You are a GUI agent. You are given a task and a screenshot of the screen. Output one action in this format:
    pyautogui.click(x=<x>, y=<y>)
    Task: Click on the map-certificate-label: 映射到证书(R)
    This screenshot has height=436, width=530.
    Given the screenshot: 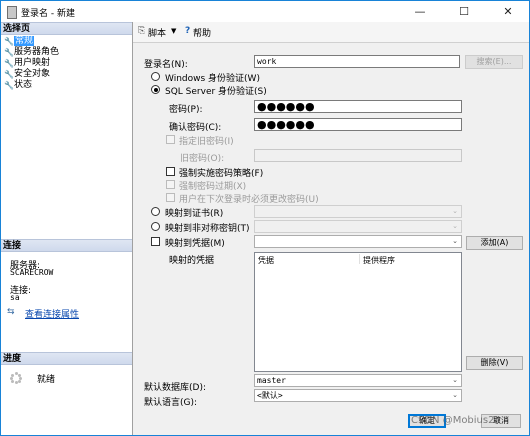 What is the action you would take?
    pyautogui.click(x=194, y=212)
    